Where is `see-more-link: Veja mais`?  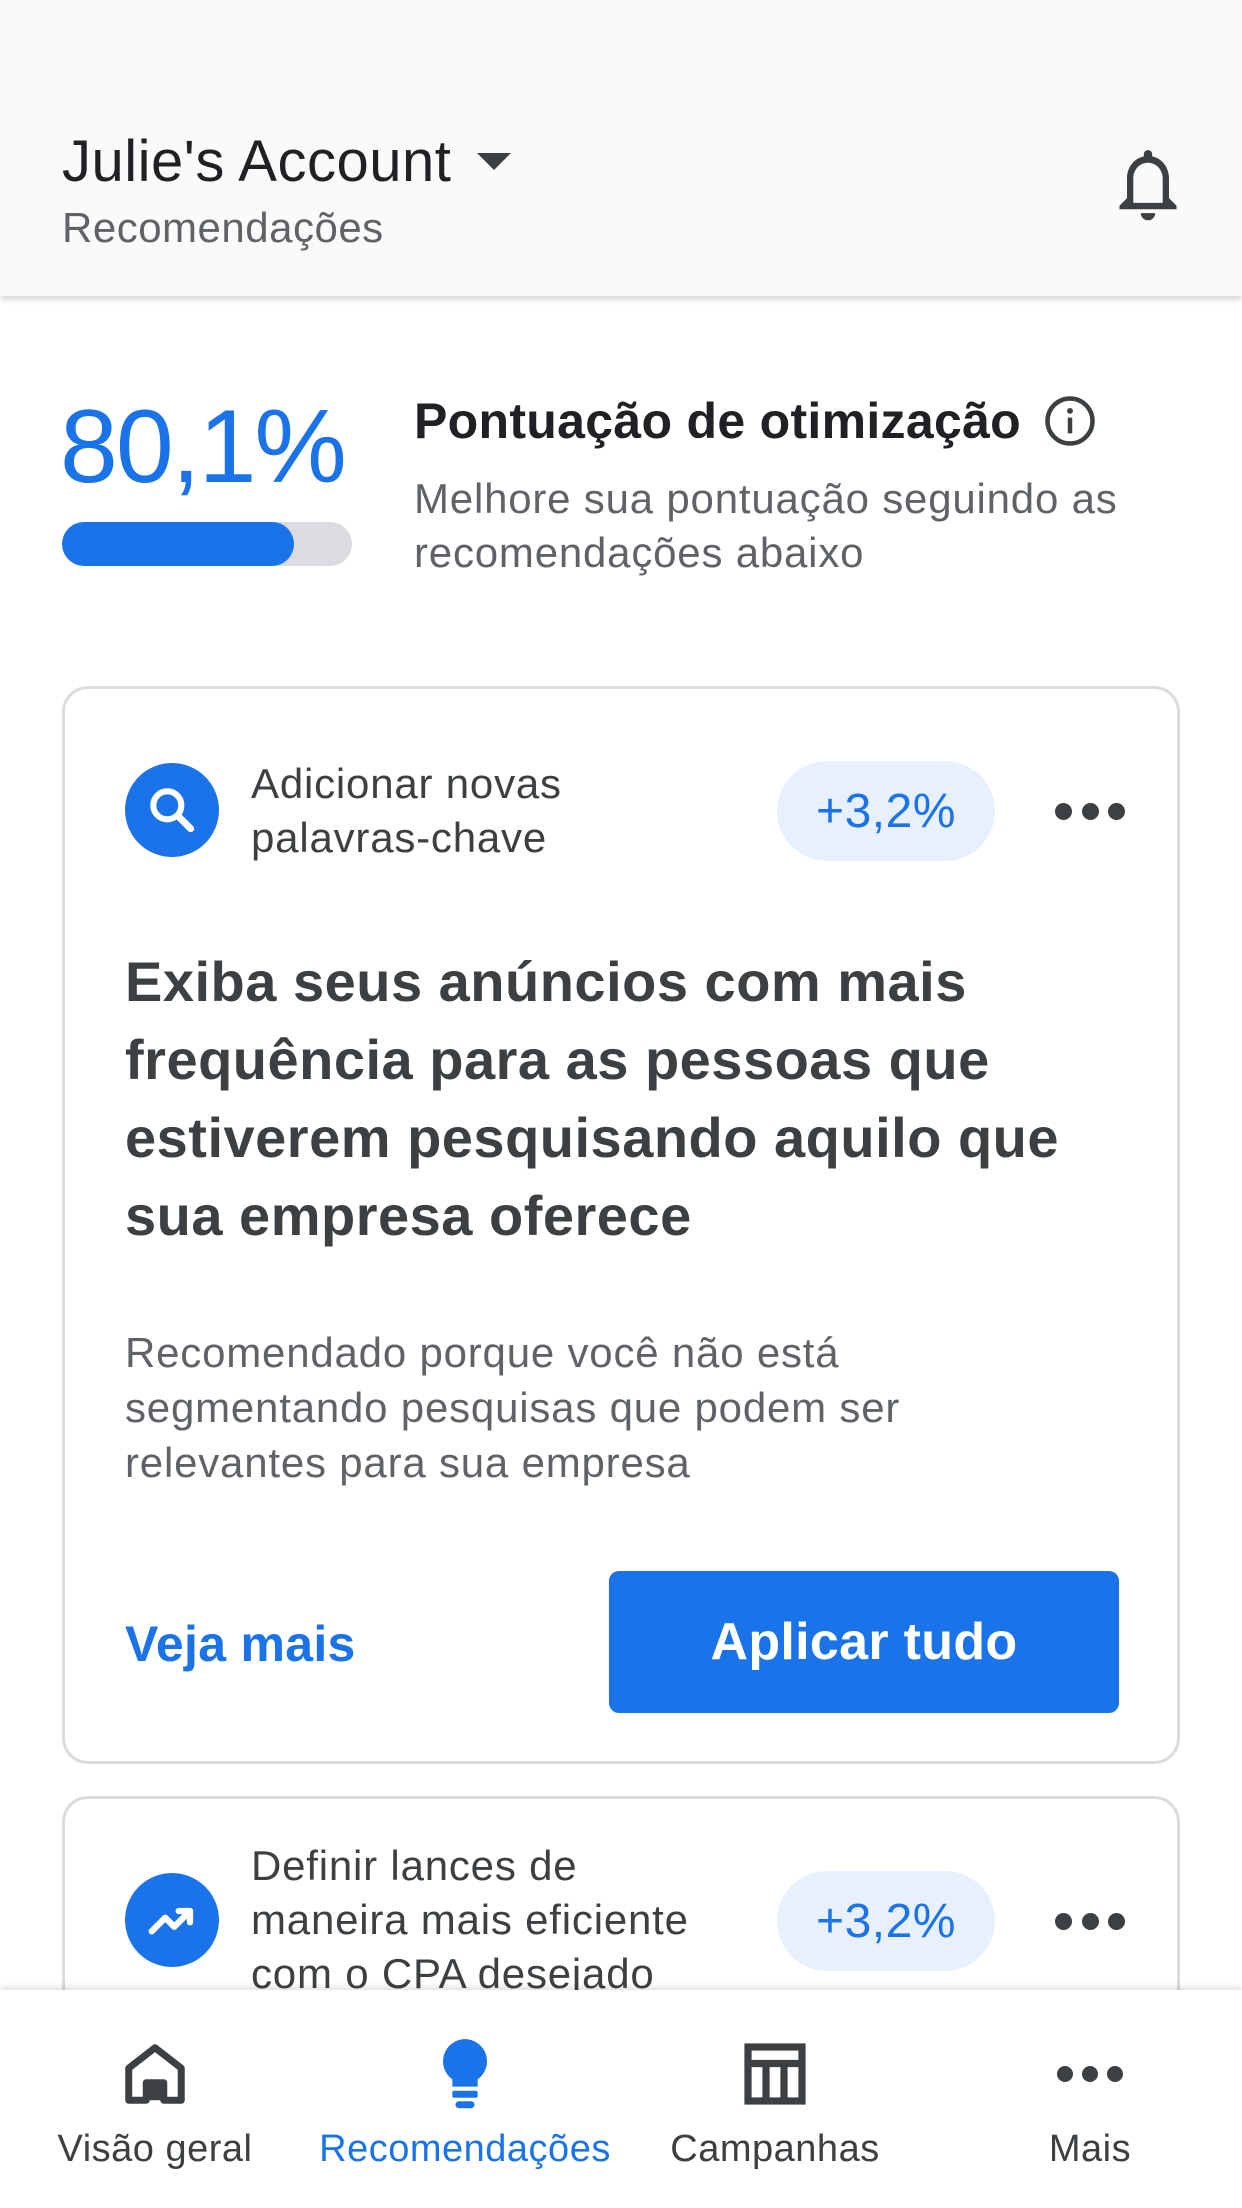
see-more-link: Veja mais is located at coordinates (240, 1644).